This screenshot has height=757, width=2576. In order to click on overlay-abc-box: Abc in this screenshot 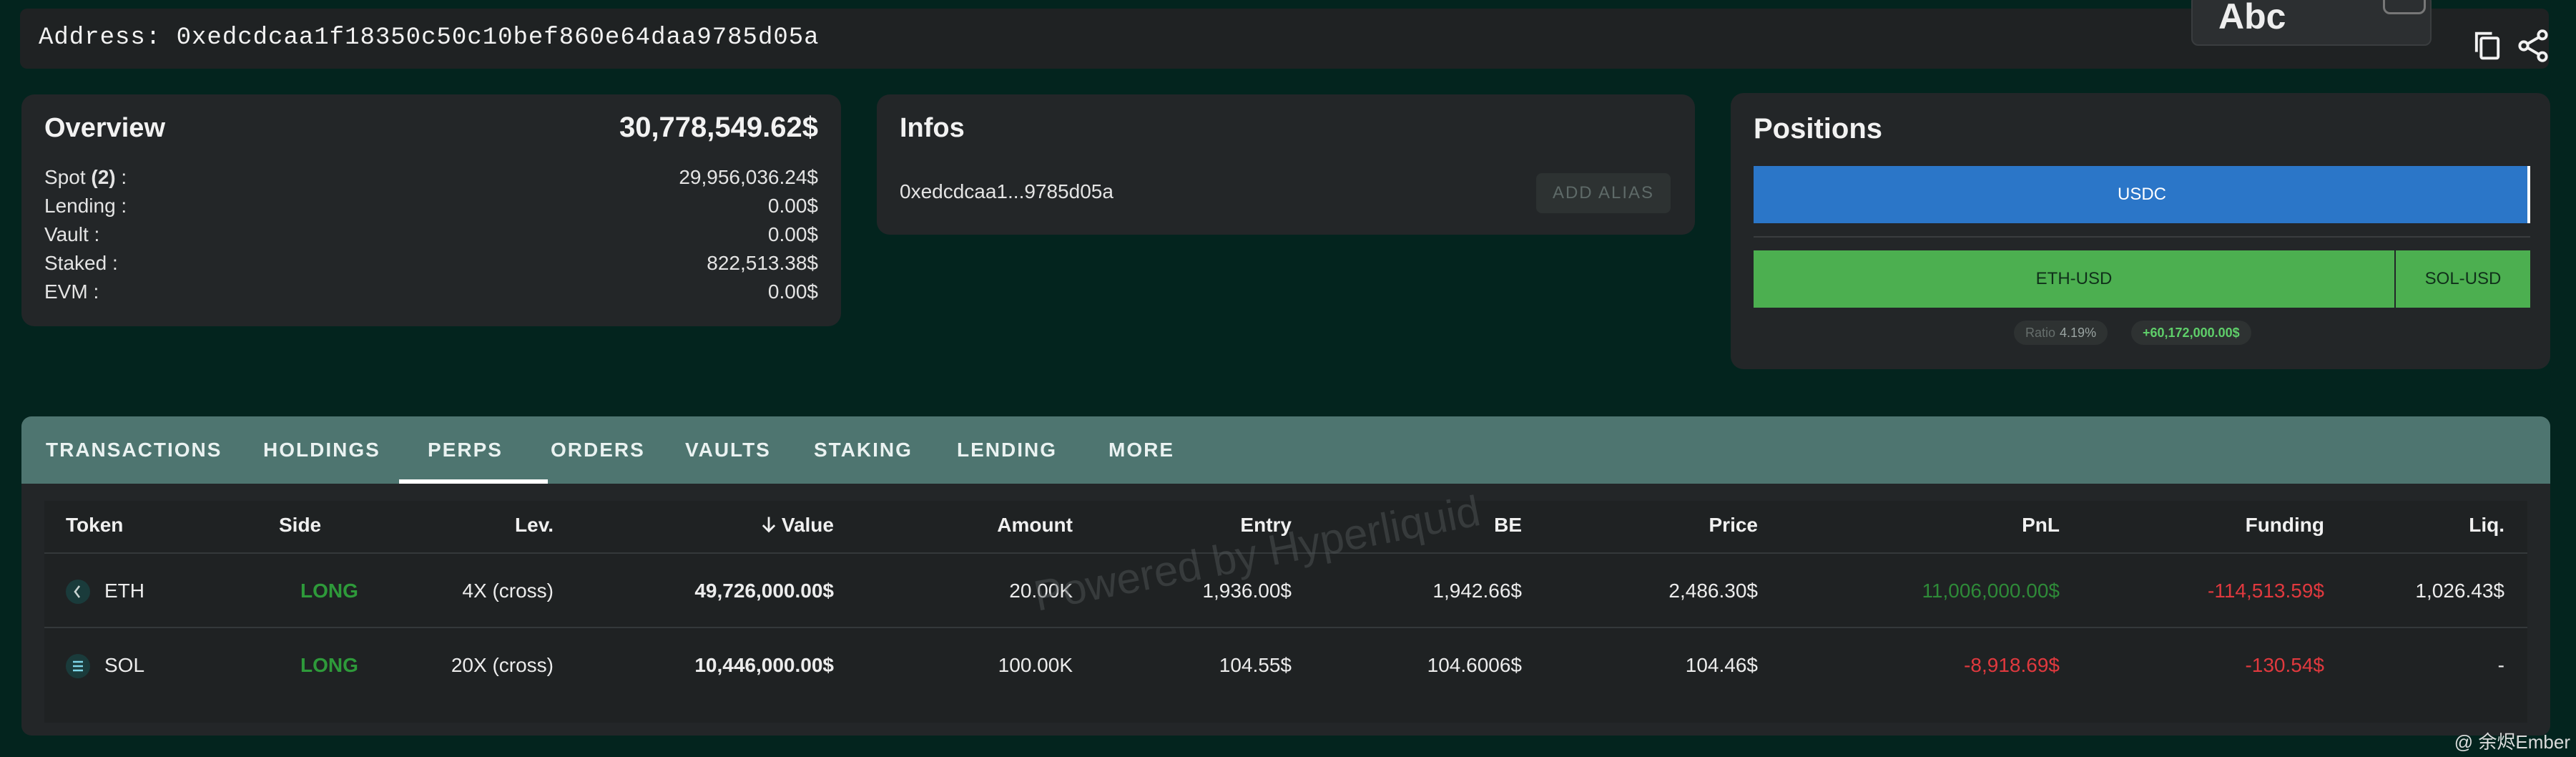, I will do `click(2311, 23)`.